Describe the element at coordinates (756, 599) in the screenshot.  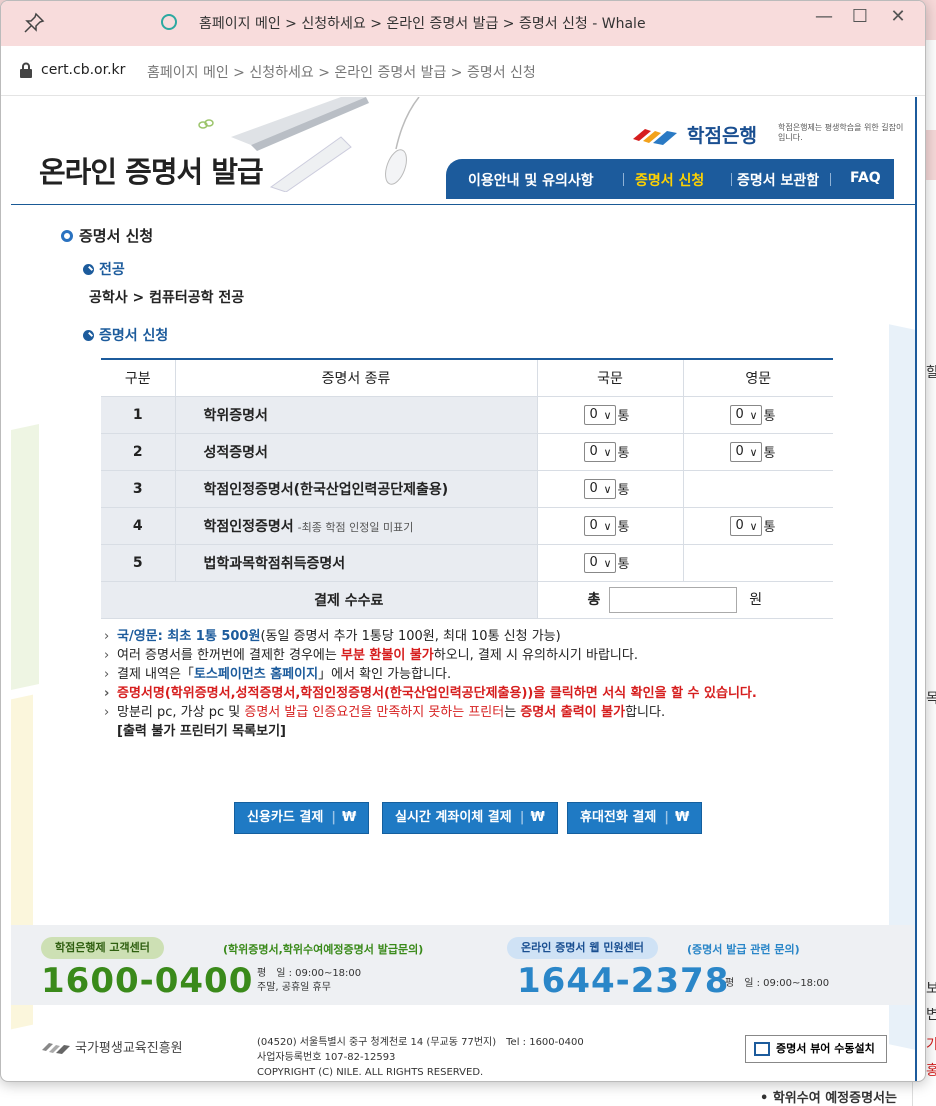
I see `fee-currency: 원` at that location.